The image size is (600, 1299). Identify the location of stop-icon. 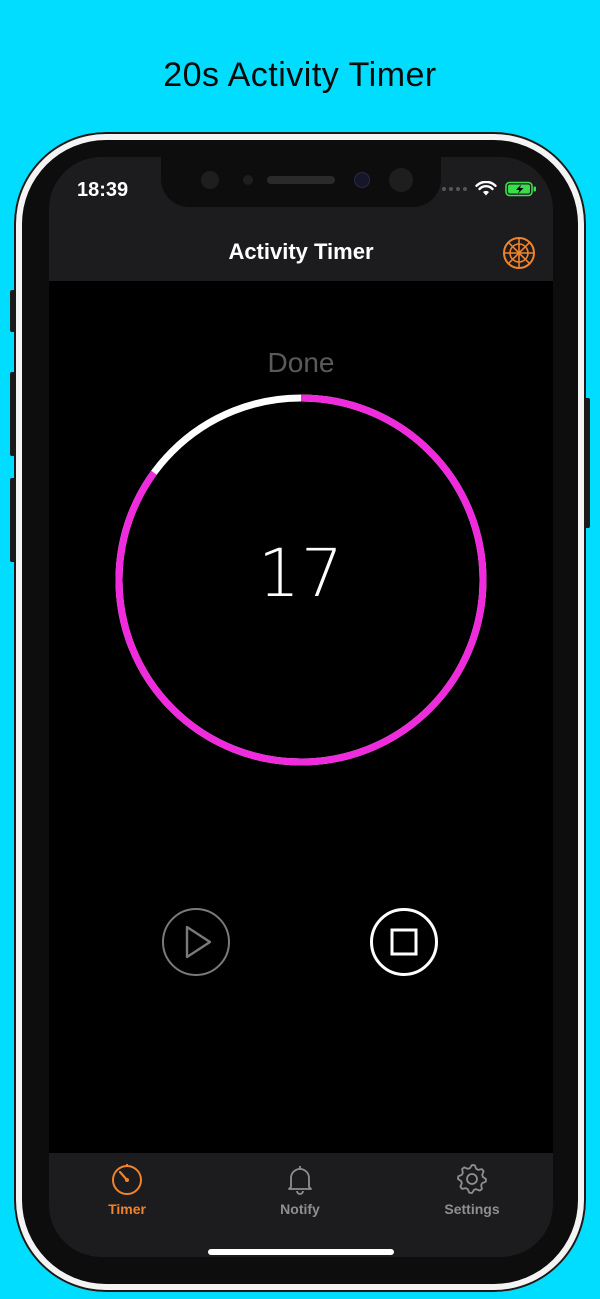
(404, 942).